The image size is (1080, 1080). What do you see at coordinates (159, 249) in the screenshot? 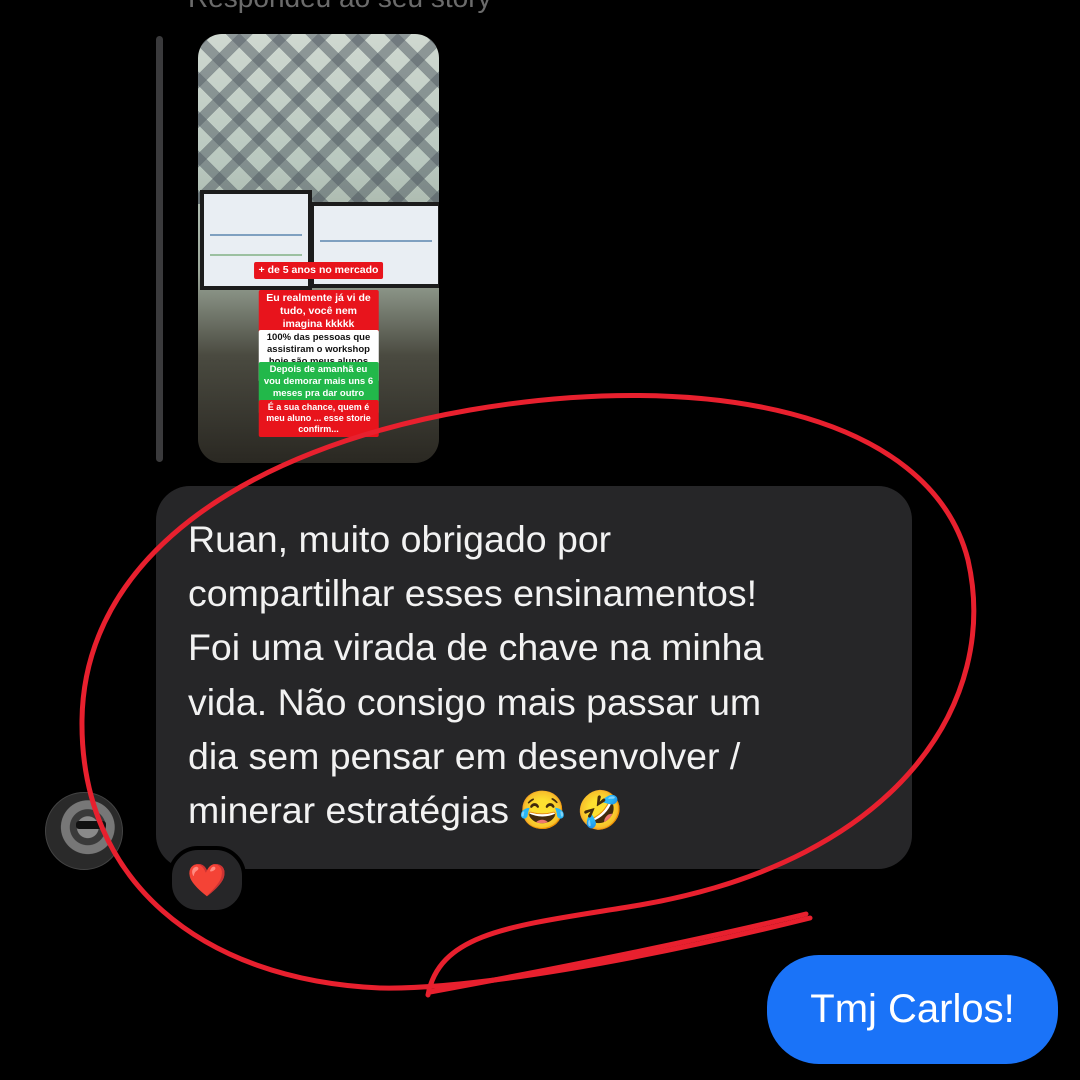
I see `reply-indicator-bar` at bounding box center [159, 249].